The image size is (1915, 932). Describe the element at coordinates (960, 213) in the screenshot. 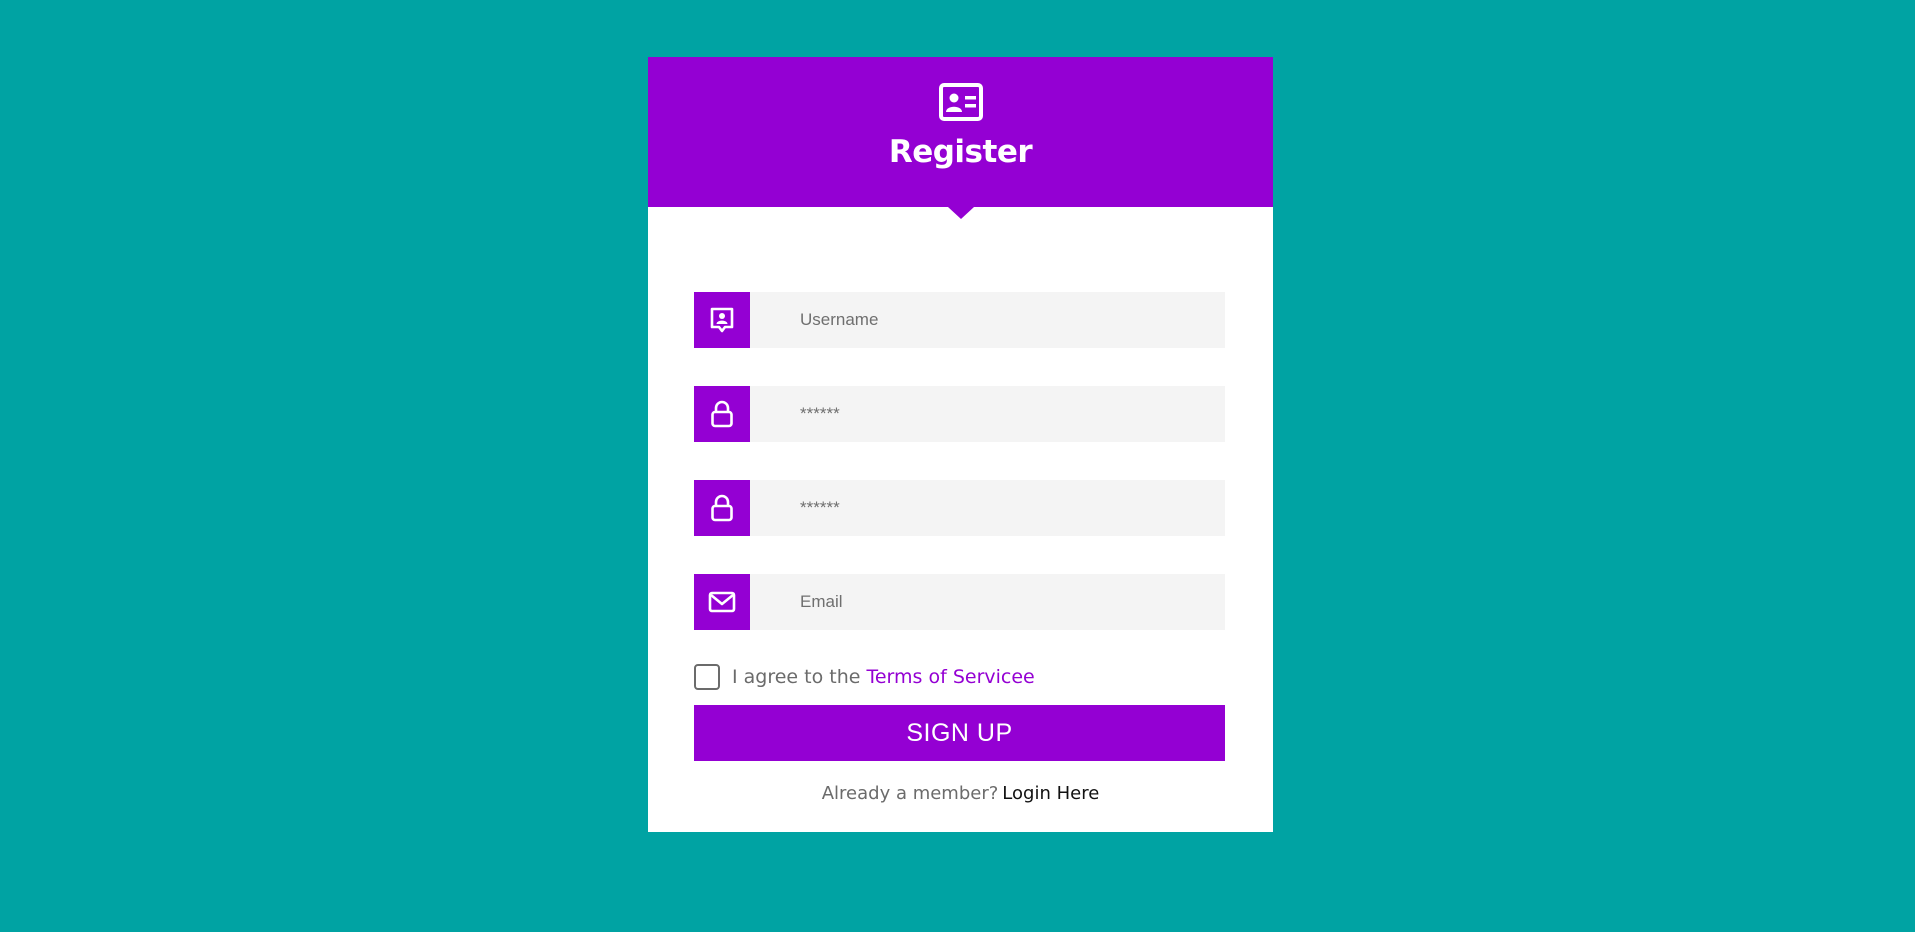

I see `header-pointer` at that location.